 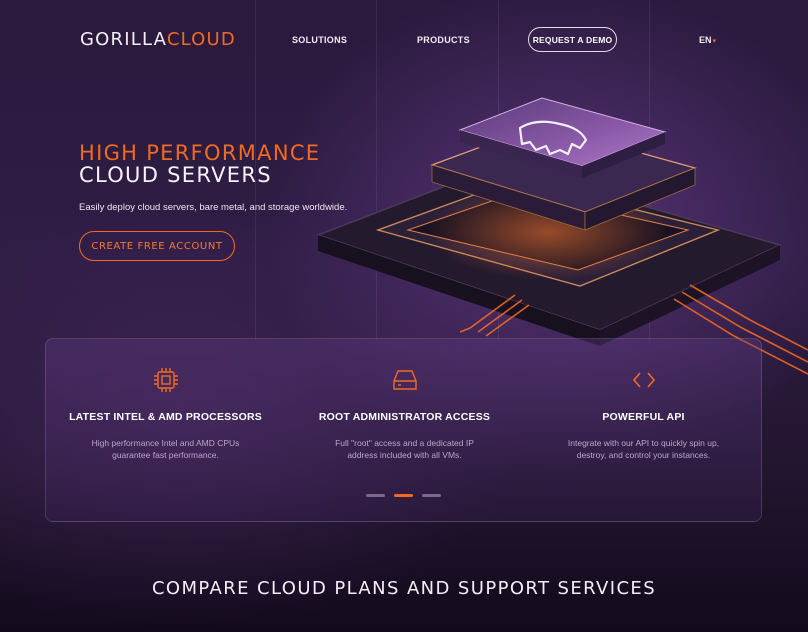 I want to click on language-selector: EN▾, so click(x=707, y=40).